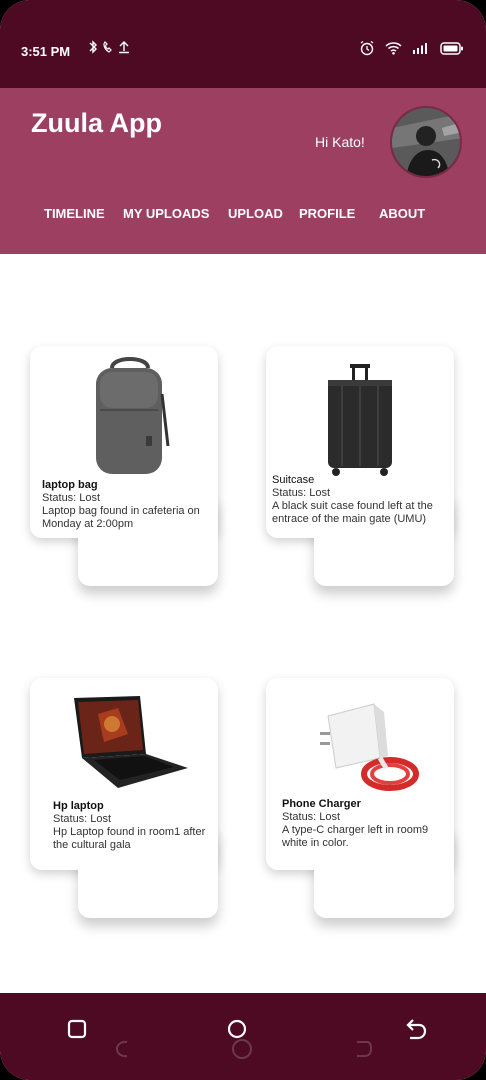 This screenshot has height=1080, width=486. I want to click on item-name: Suitcase, so click(293, 480).